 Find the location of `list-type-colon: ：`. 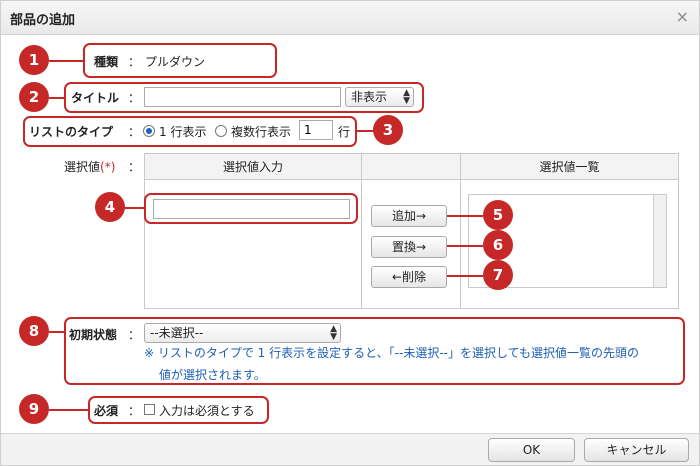

list-type-colon: ： is located at coordinates (134, 132).